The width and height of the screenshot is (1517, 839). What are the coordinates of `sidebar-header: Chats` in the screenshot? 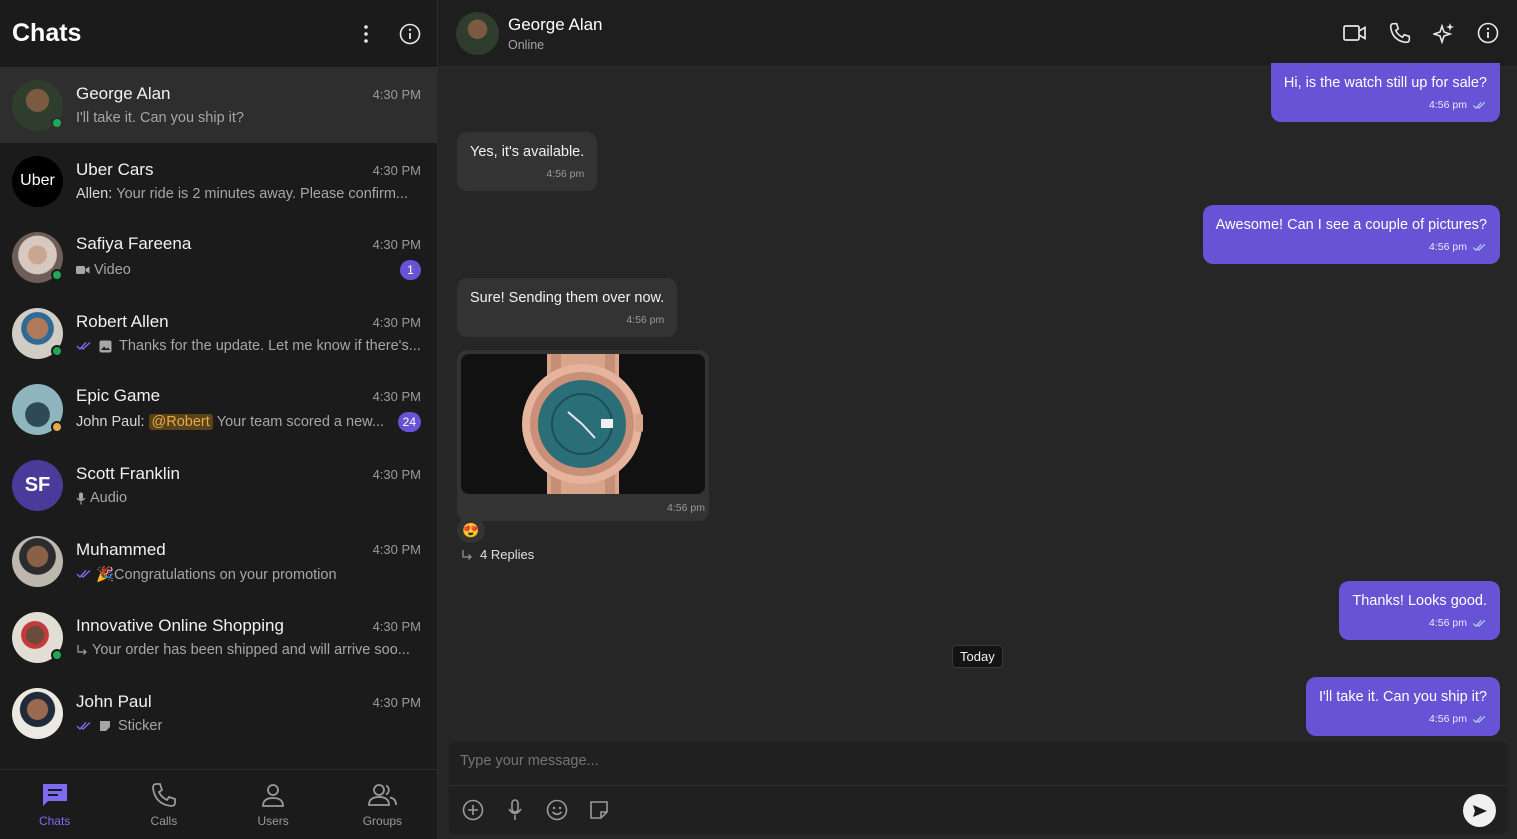 It's located at (218, 33).